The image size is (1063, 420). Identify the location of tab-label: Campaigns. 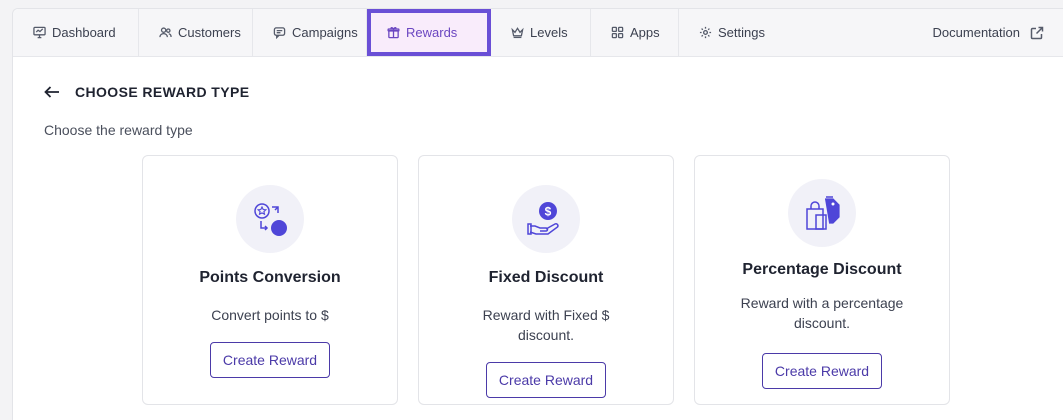
(325, 32).